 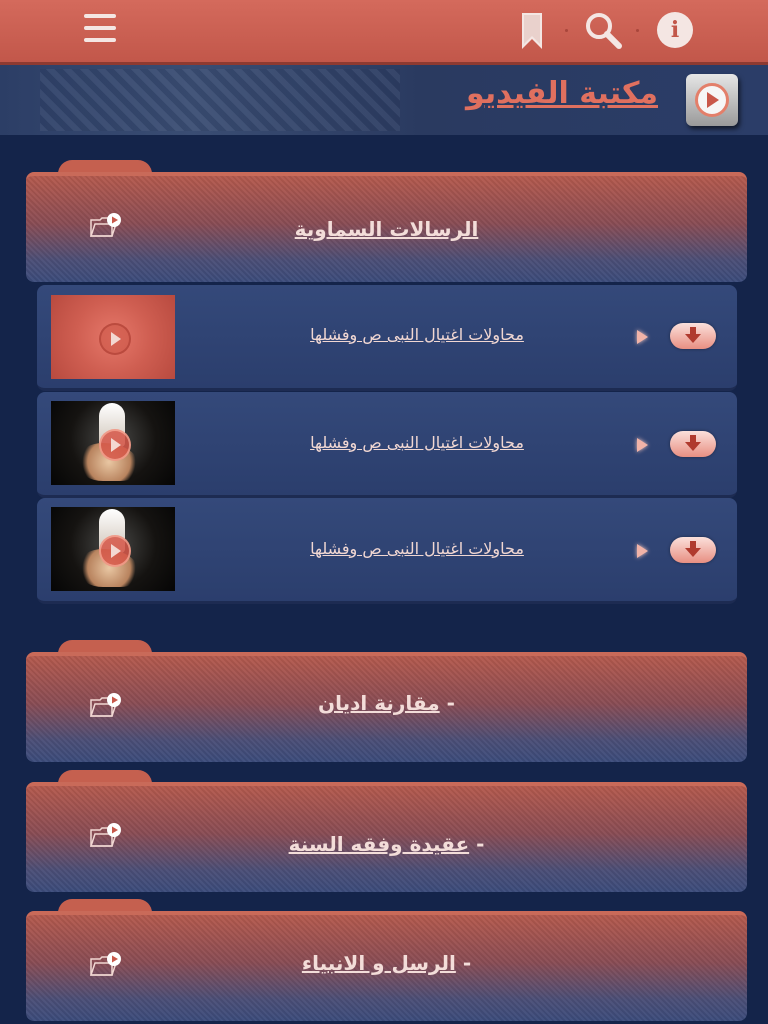 What do you see at coordinates (386, 844) in the screenshot?
I see `category-title: - عقيدة وفقه السنة` at bounding box center [386, 844].